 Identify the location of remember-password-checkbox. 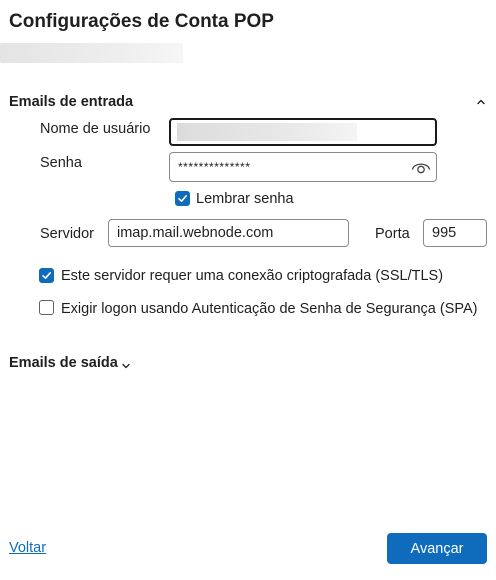
(182, 198).